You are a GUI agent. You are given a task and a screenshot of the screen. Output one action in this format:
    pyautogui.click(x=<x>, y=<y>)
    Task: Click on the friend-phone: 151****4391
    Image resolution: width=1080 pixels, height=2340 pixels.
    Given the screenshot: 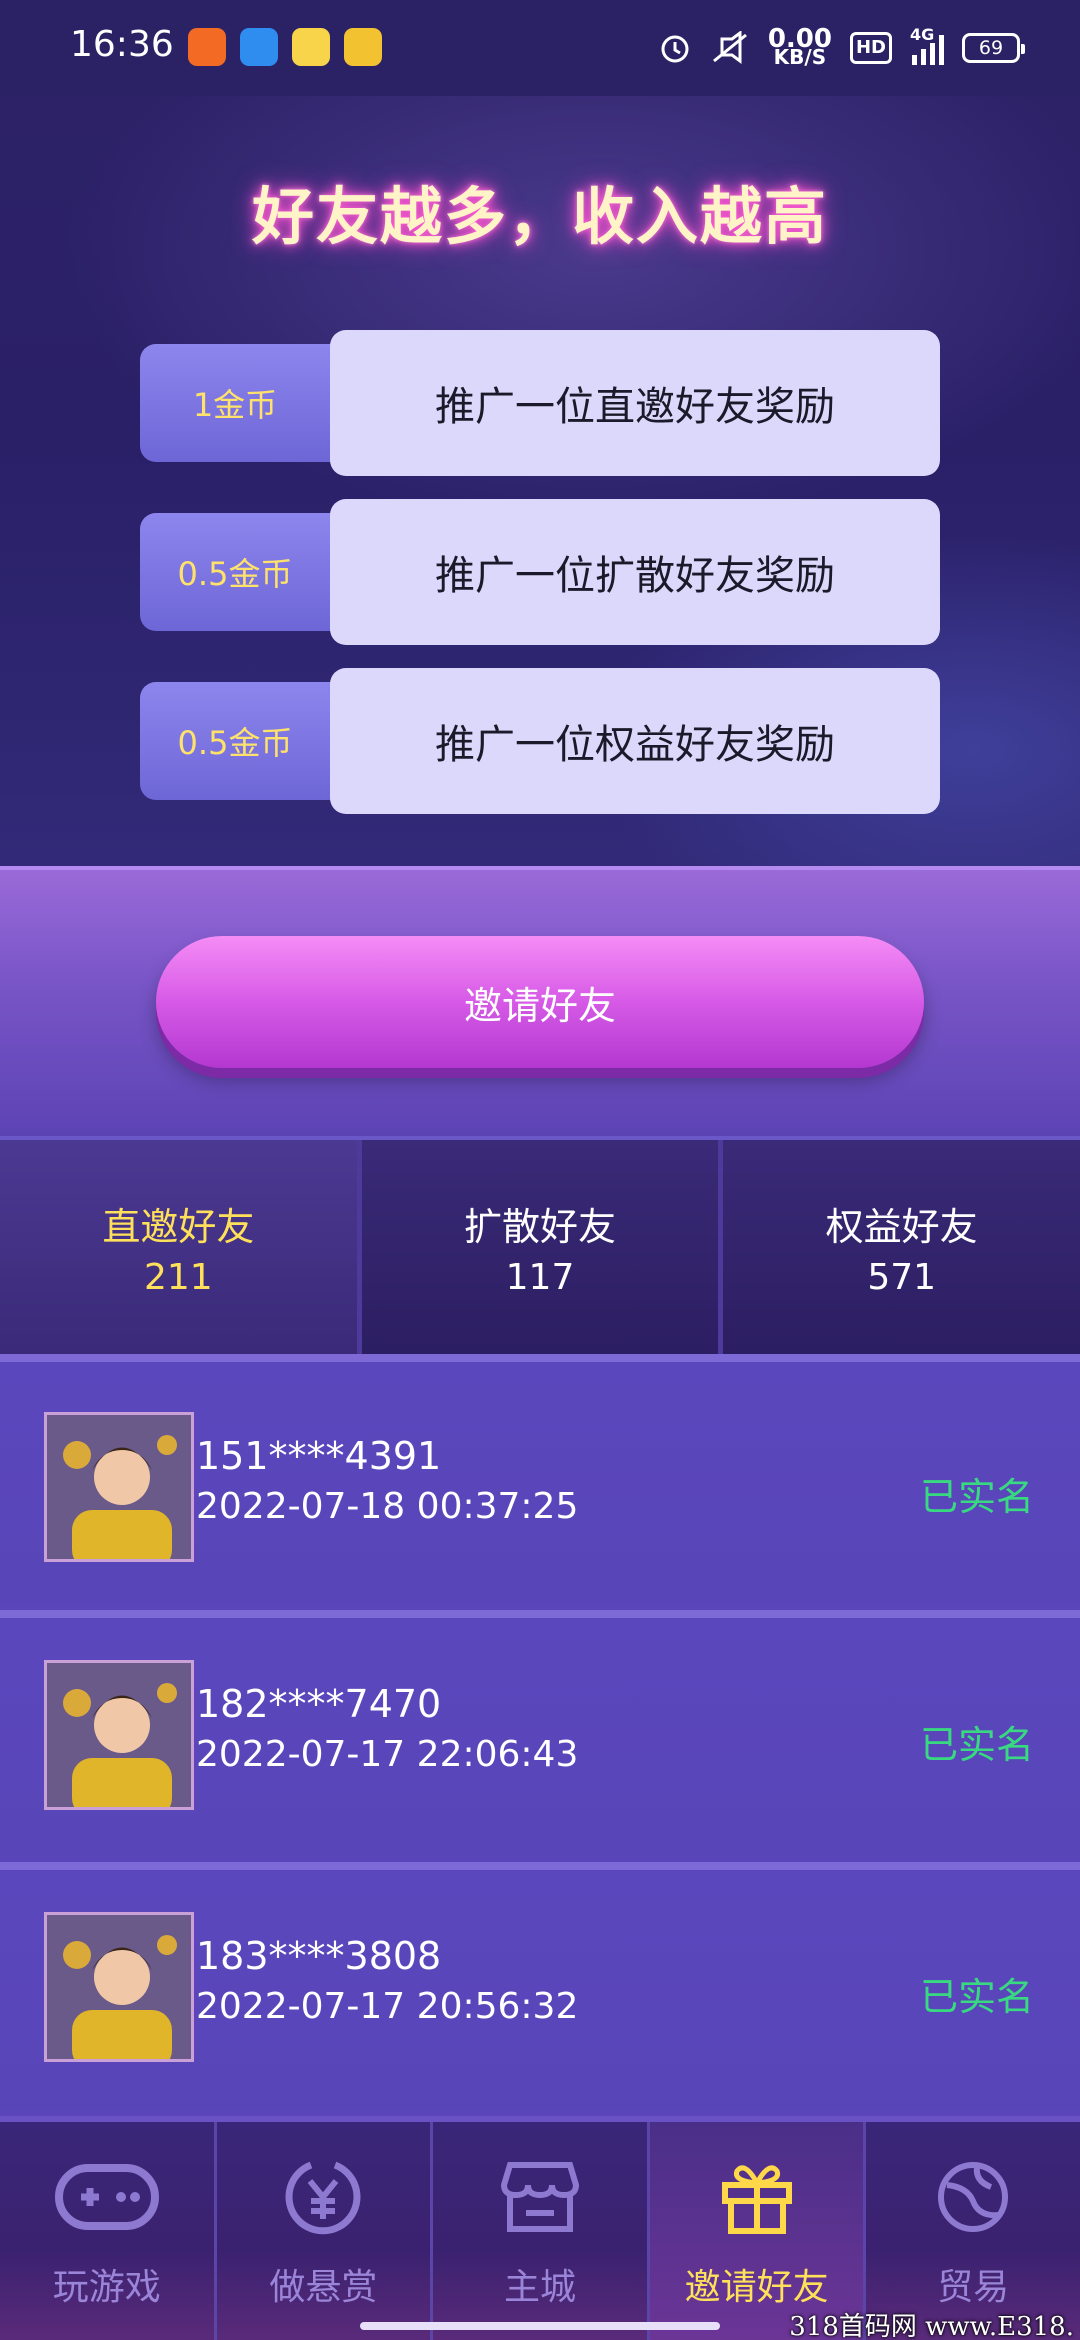 What is the action you would take?
    pyautogui.click(x=319, y=1456)
    